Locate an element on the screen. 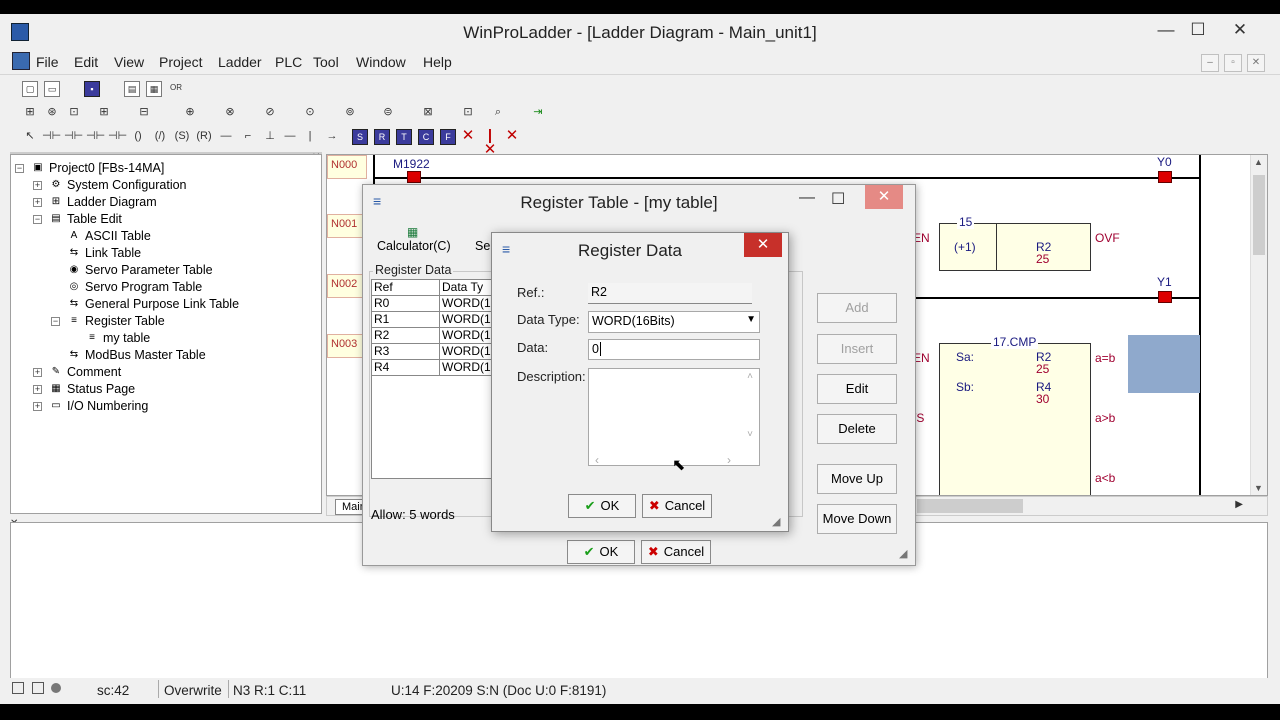 The image size is (1280, 720). doc-icon is located at coordinates (21, 61).